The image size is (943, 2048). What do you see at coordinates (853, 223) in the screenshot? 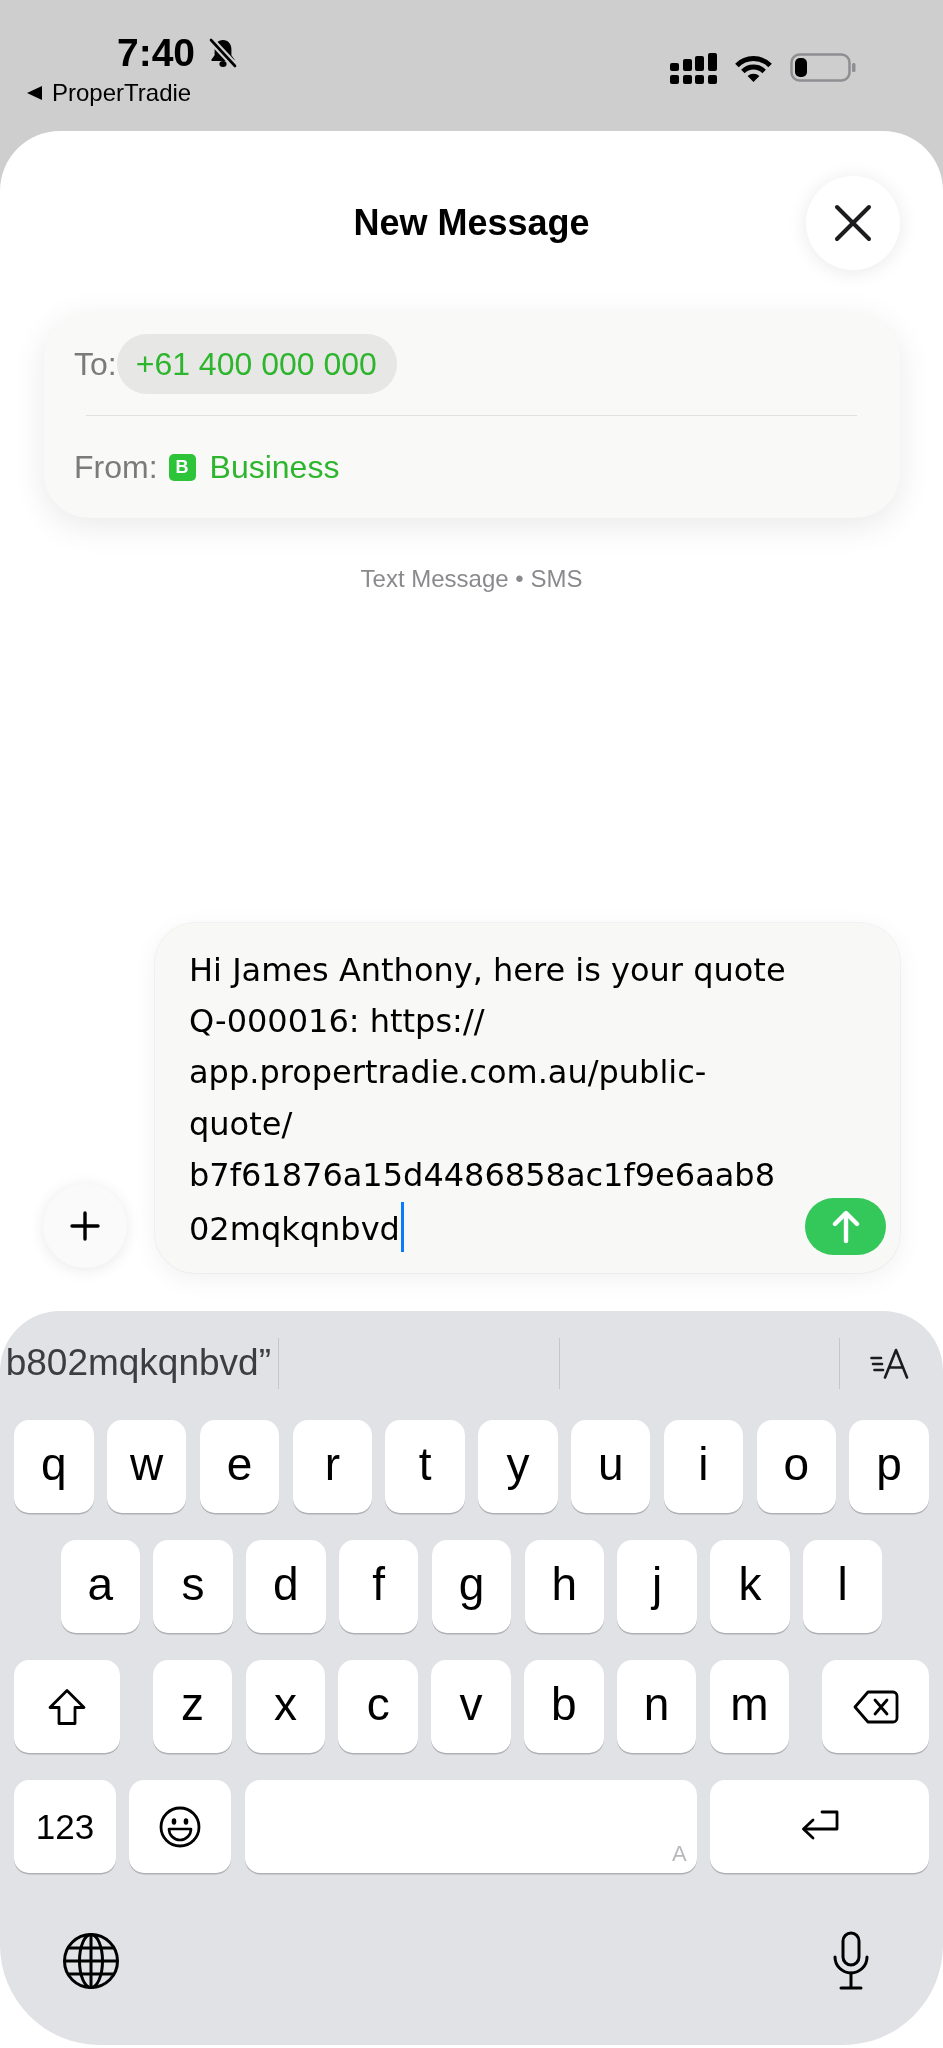
I see `close-icon` at bounding box center [853, 223].